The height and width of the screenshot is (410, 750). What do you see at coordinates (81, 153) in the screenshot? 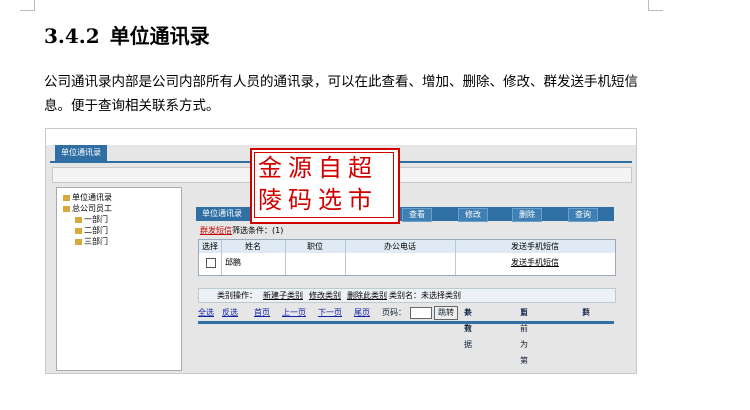
I see `tab-address-book: 单位通讯录` at bounding box center [81, 153].